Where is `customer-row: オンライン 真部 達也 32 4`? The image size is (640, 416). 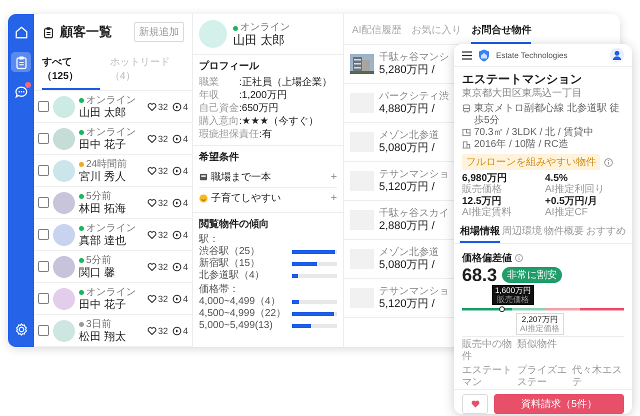
customer-row: オンライン 真部 達也 32 4 is located at coordinates (113, 235).